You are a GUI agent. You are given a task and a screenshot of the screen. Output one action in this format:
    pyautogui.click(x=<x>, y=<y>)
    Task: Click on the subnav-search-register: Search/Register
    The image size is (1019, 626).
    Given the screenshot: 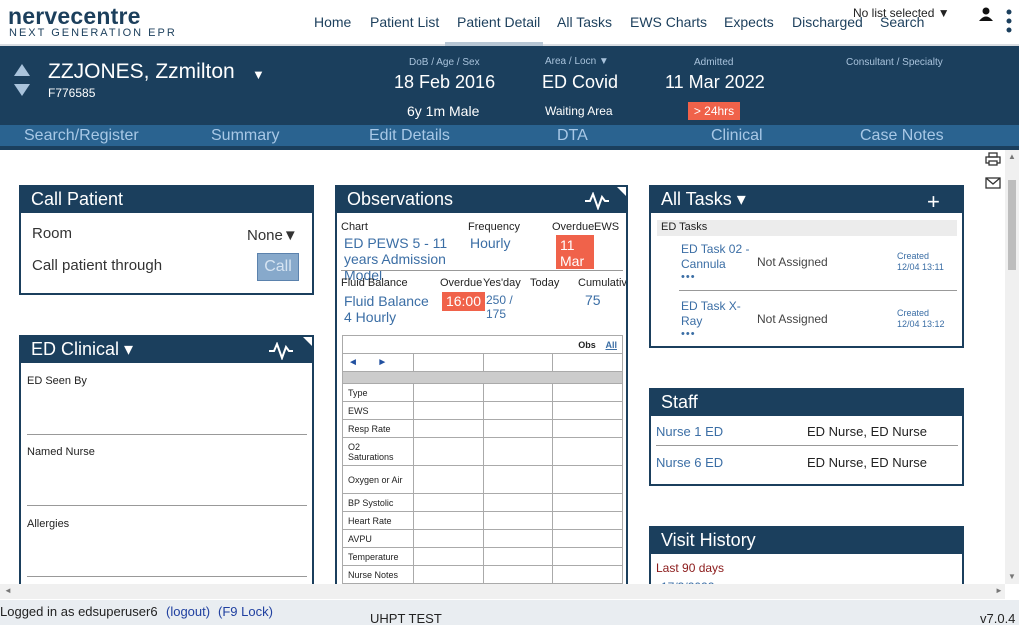 What is the action you would take?
    pyautogui.click(x=81, y=136)
    